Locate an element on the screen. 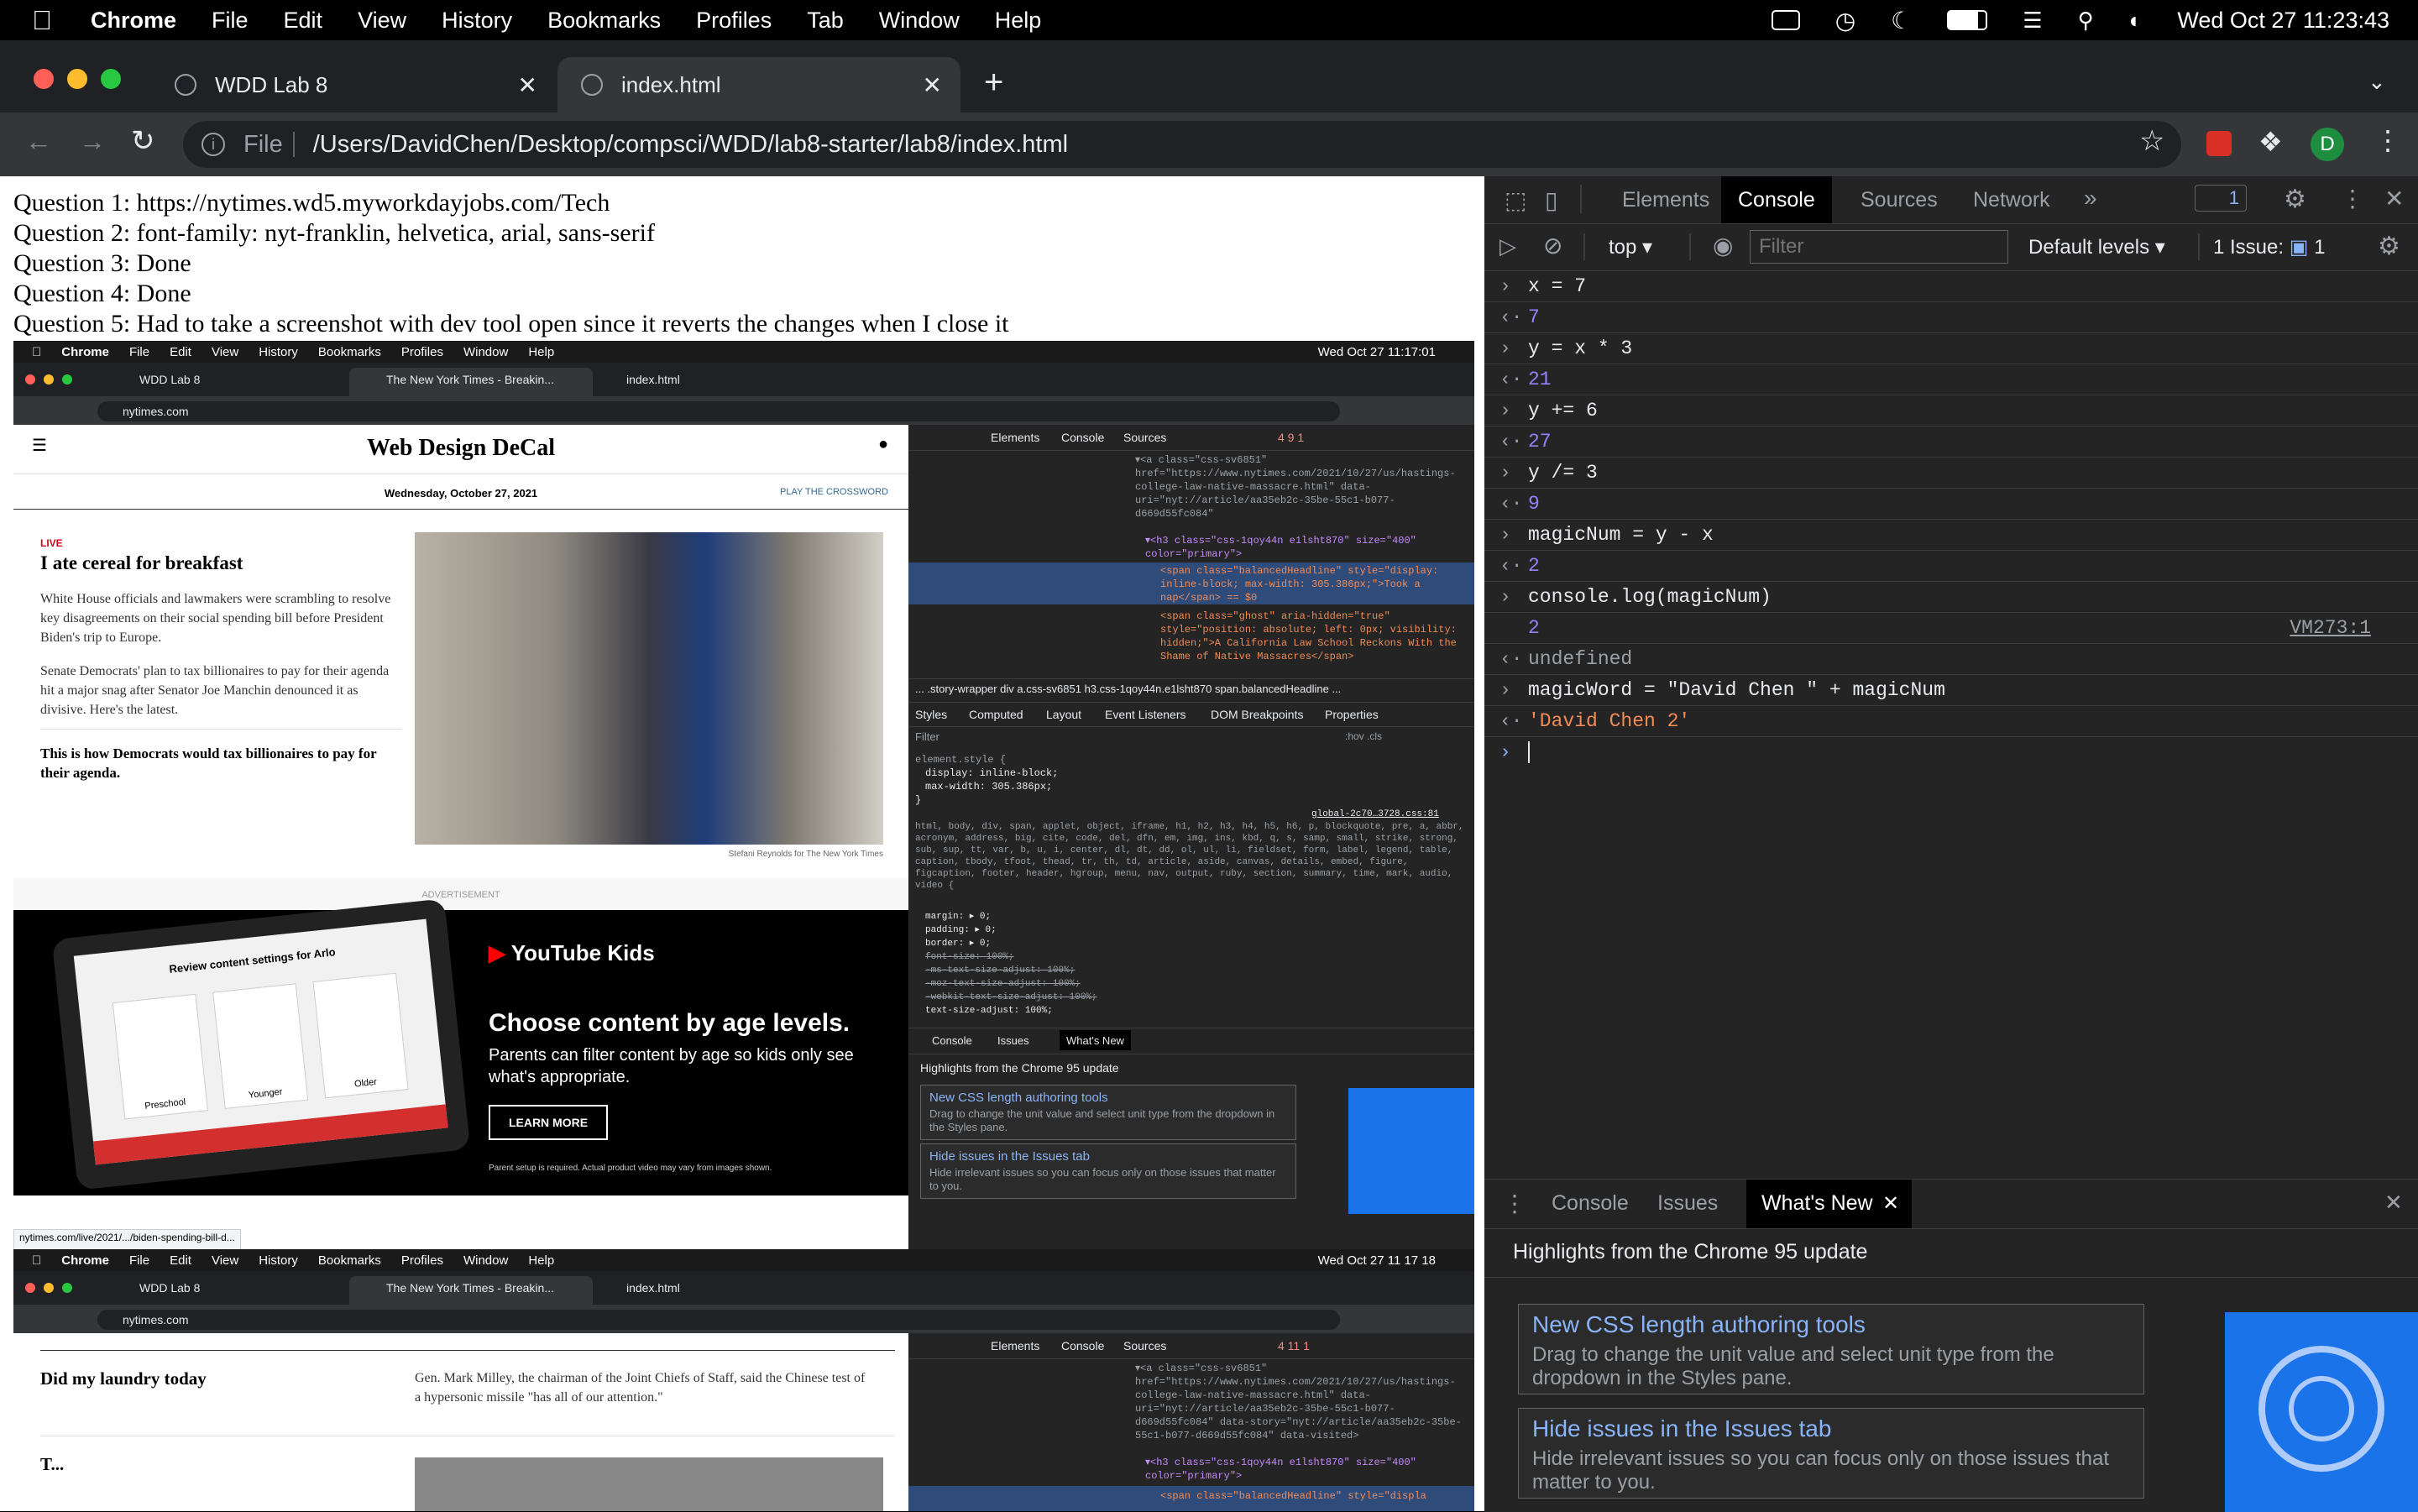  news-photo is located at coordinates (649, 688).